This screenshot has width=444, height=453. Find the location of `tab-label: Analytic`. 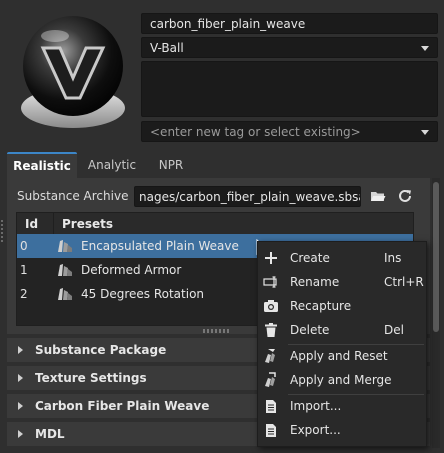

tab-label: Analytic is located at coordinates (112, 165).